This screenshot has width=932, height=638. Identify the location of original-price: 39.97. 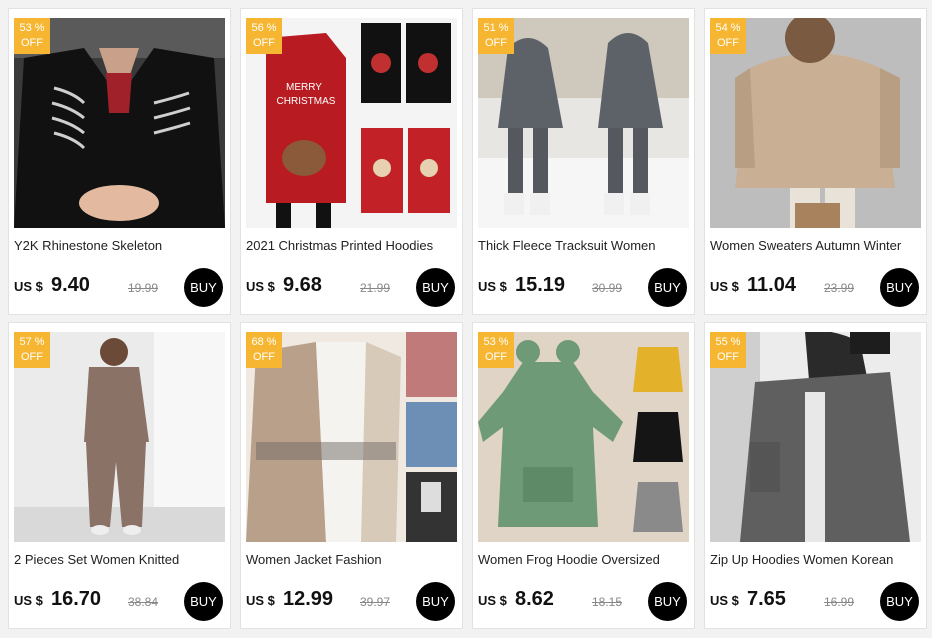
(375, 602).